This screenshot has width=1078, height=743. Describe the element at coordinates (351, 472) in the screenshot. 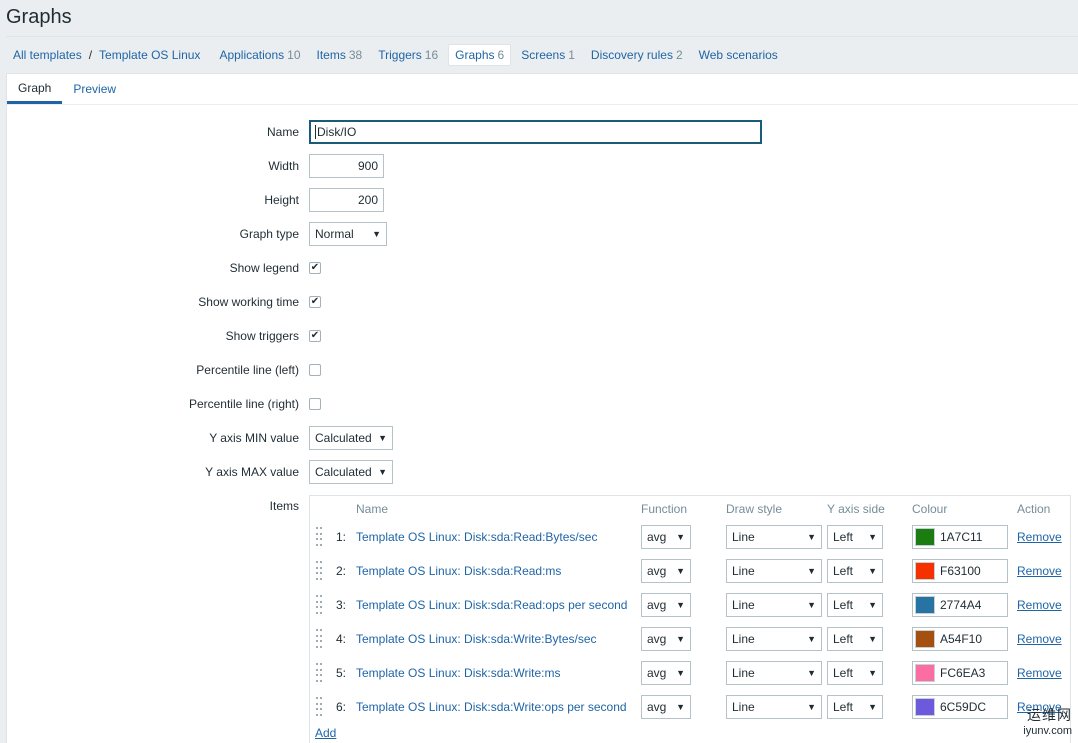

I see `ymax-select: Calculated ▼` at that location.